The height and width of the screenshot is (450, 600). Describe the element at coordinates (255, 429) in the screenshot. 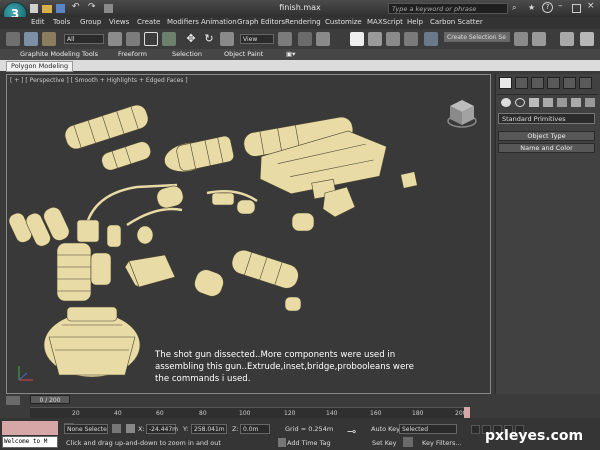

I see `z-coordinate-field: 0.0m` at that location.